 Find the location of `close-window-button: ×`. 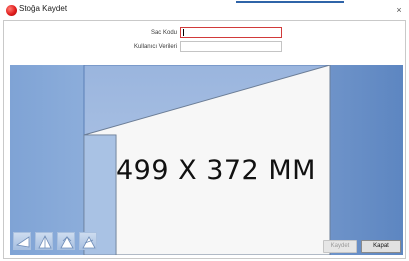

close-window-button: × is located at coordinates (399, 10).